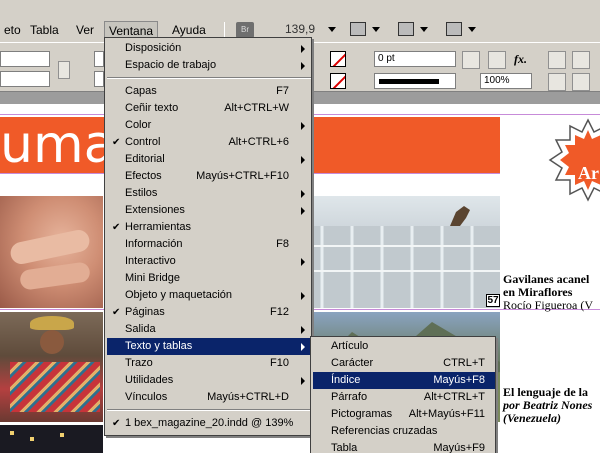  I want to click on shear-field, so click(99, 79).